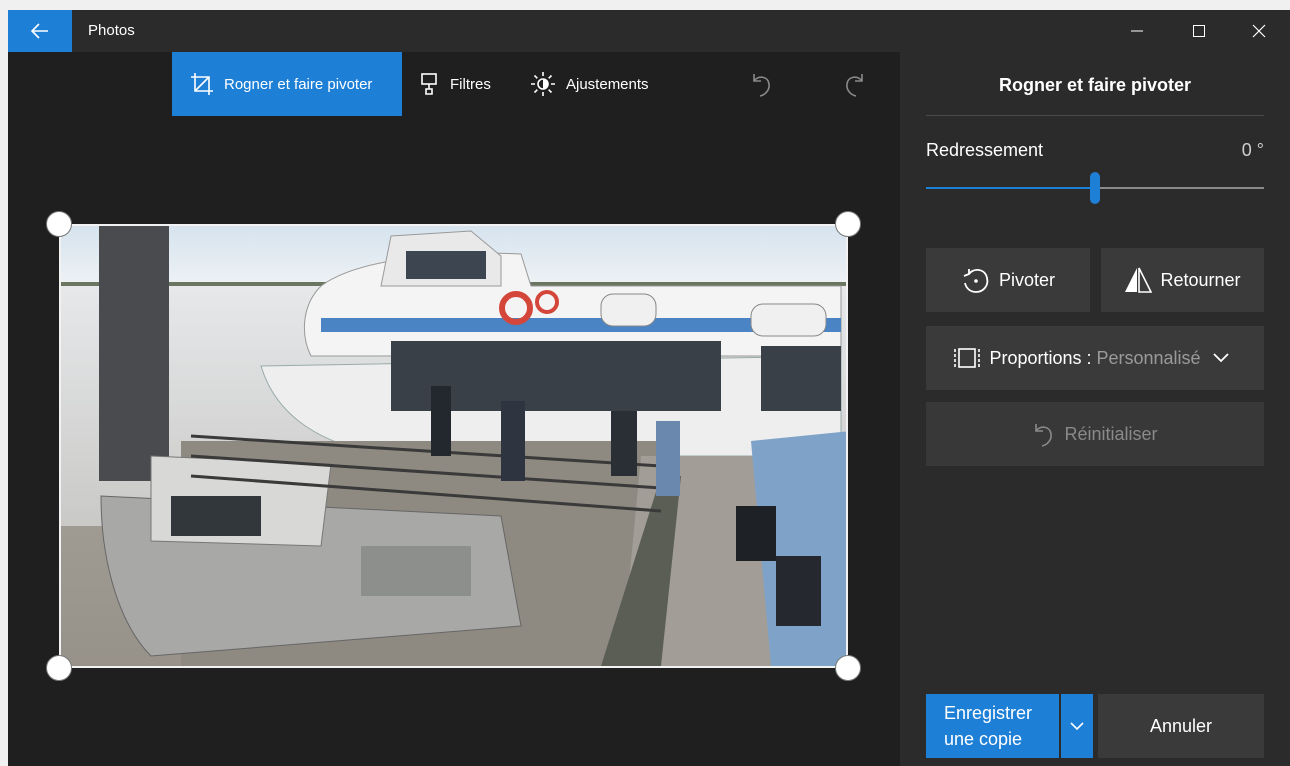 The image size is (1290, 766). Describe the element at coordinates (988, 713) in the screenshot. I see `save-copy-label-line1: Enregistrer` at that location.